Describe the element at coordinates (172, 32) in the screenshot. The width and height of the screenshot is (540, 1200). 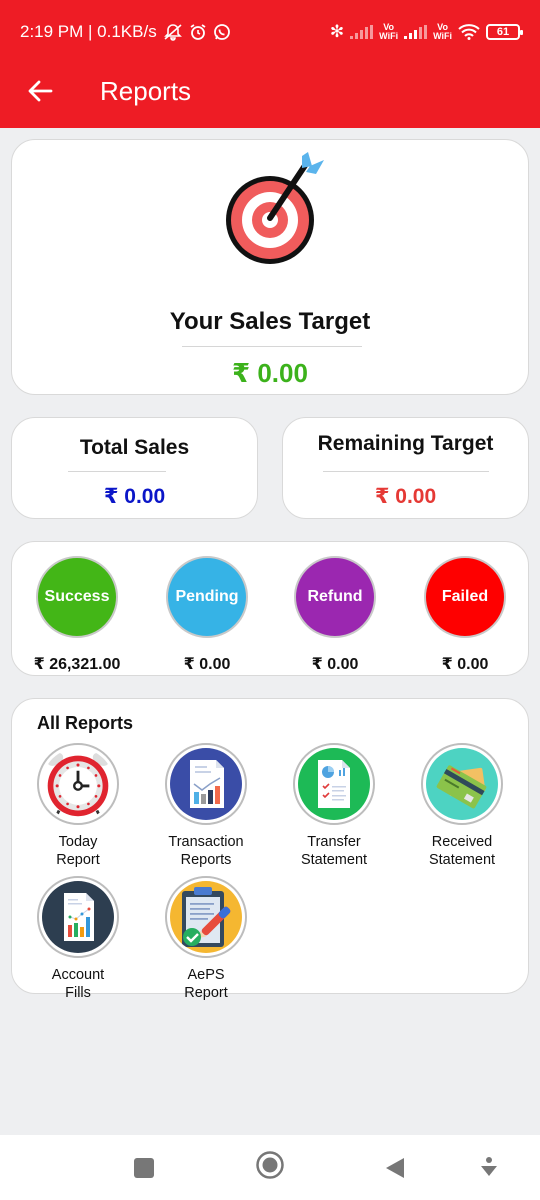
I see `mute-icon` at that location.